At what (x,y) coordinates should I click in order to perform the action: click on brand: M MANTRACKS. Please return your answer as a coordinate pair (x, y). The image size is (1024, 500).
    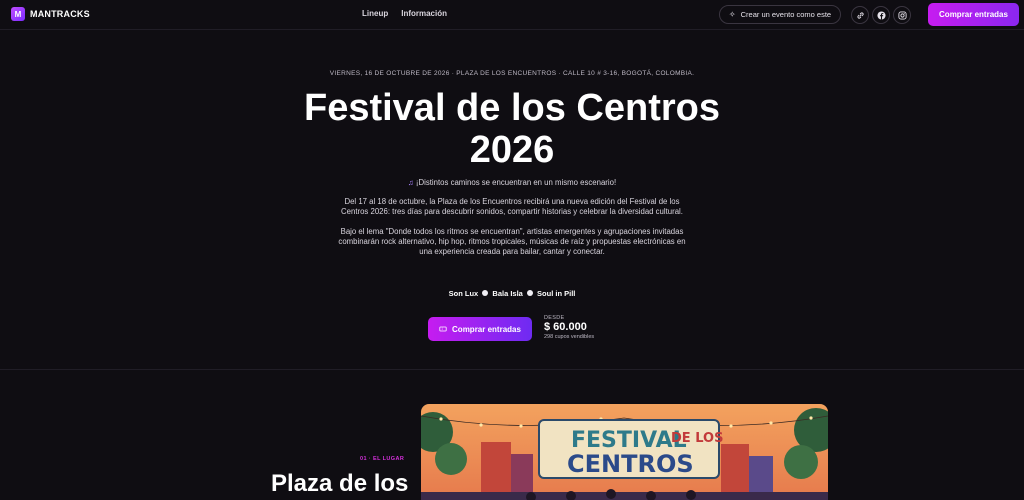
    Looking at the image, I should click on (50, 14).